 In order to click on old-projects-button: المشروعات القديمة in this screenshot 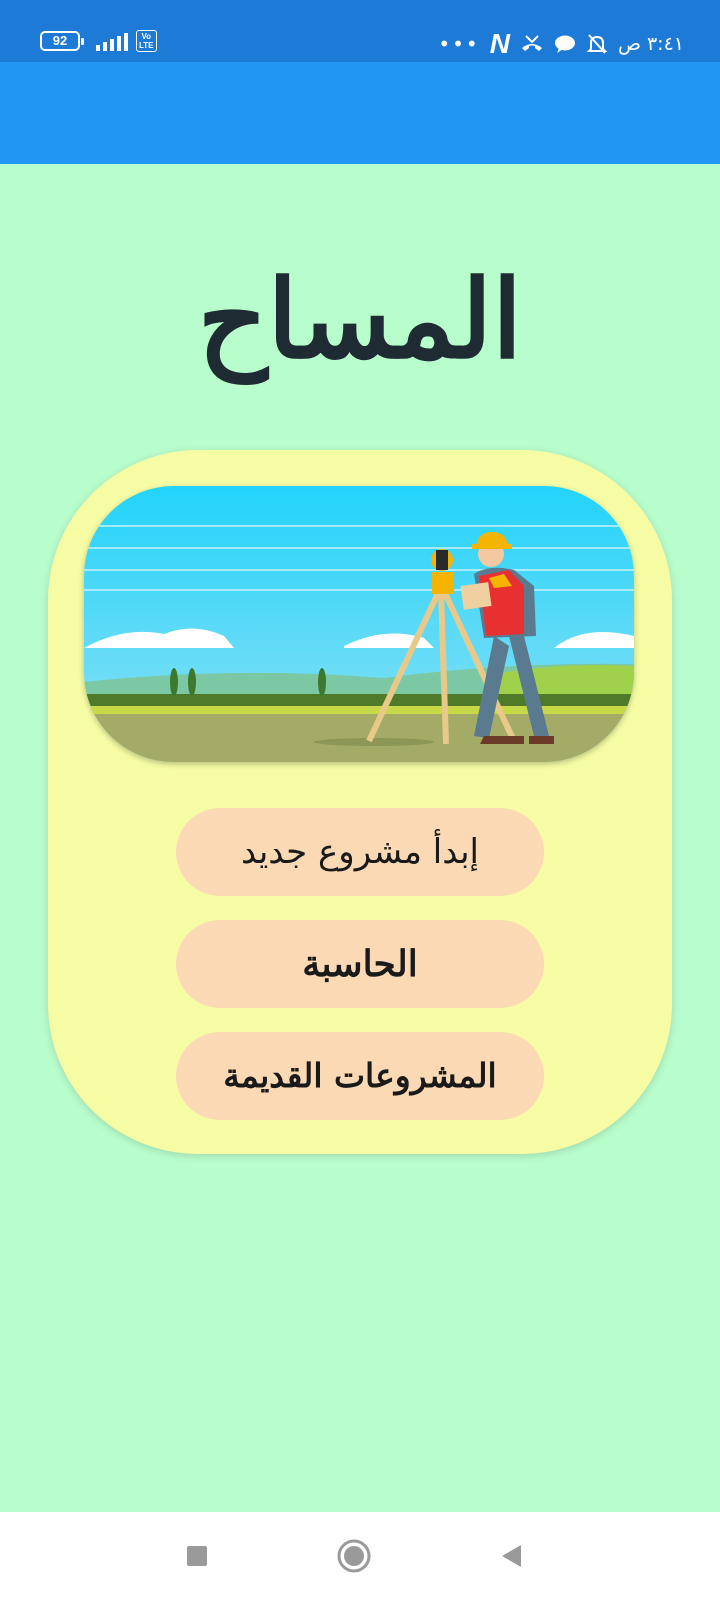, I will do `click(360, 1076)`.